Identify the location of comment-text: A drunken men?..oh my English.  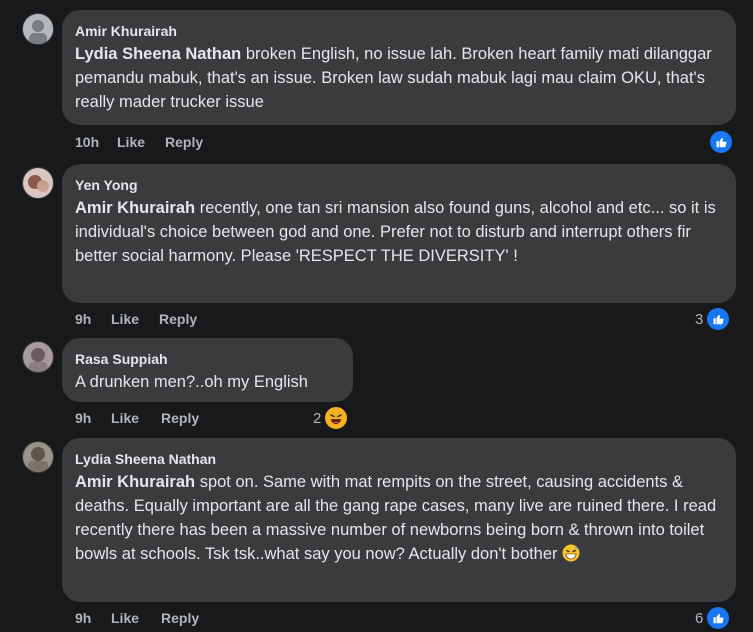
(208, 382).